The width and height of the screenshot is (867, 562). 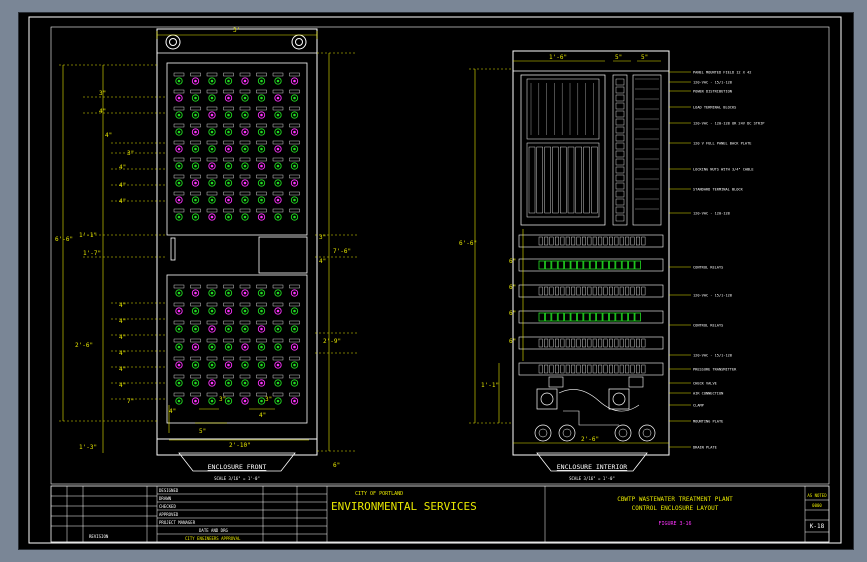 What do you see at coordinates (644, 57) in the screenshot?
I see `dim-interior-top-c: 5"` at bounding box center [644, 57].